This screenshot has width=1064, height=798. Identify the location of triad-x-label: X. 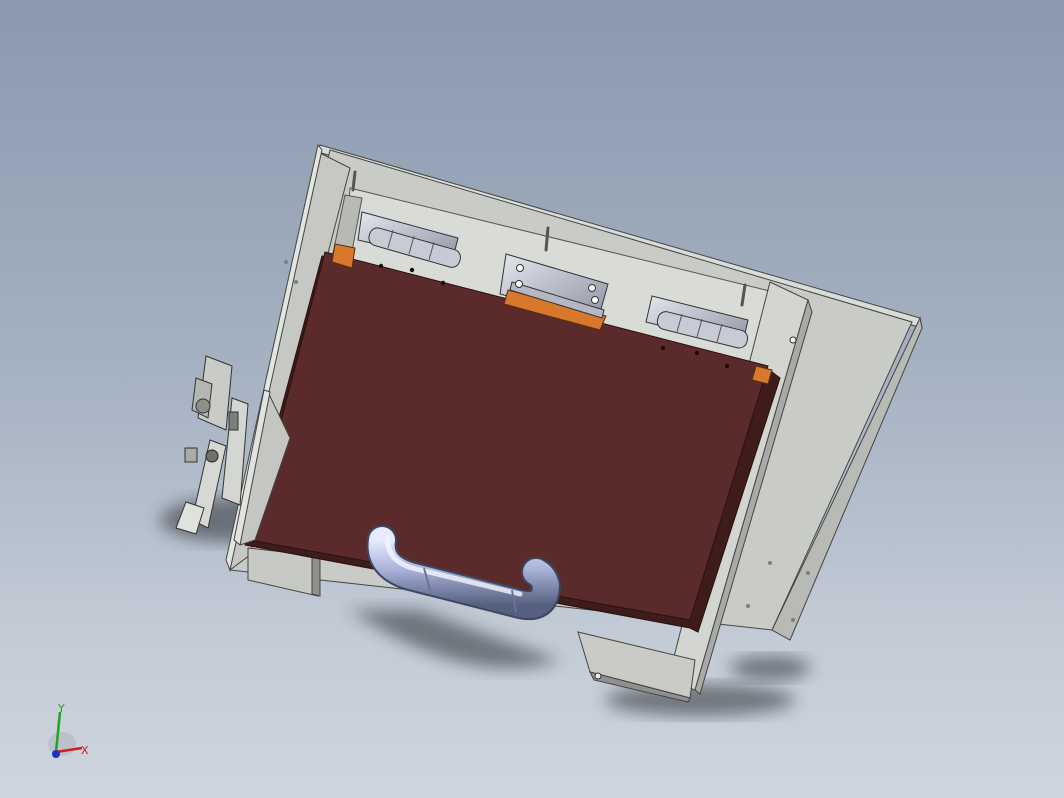
(85, 750).